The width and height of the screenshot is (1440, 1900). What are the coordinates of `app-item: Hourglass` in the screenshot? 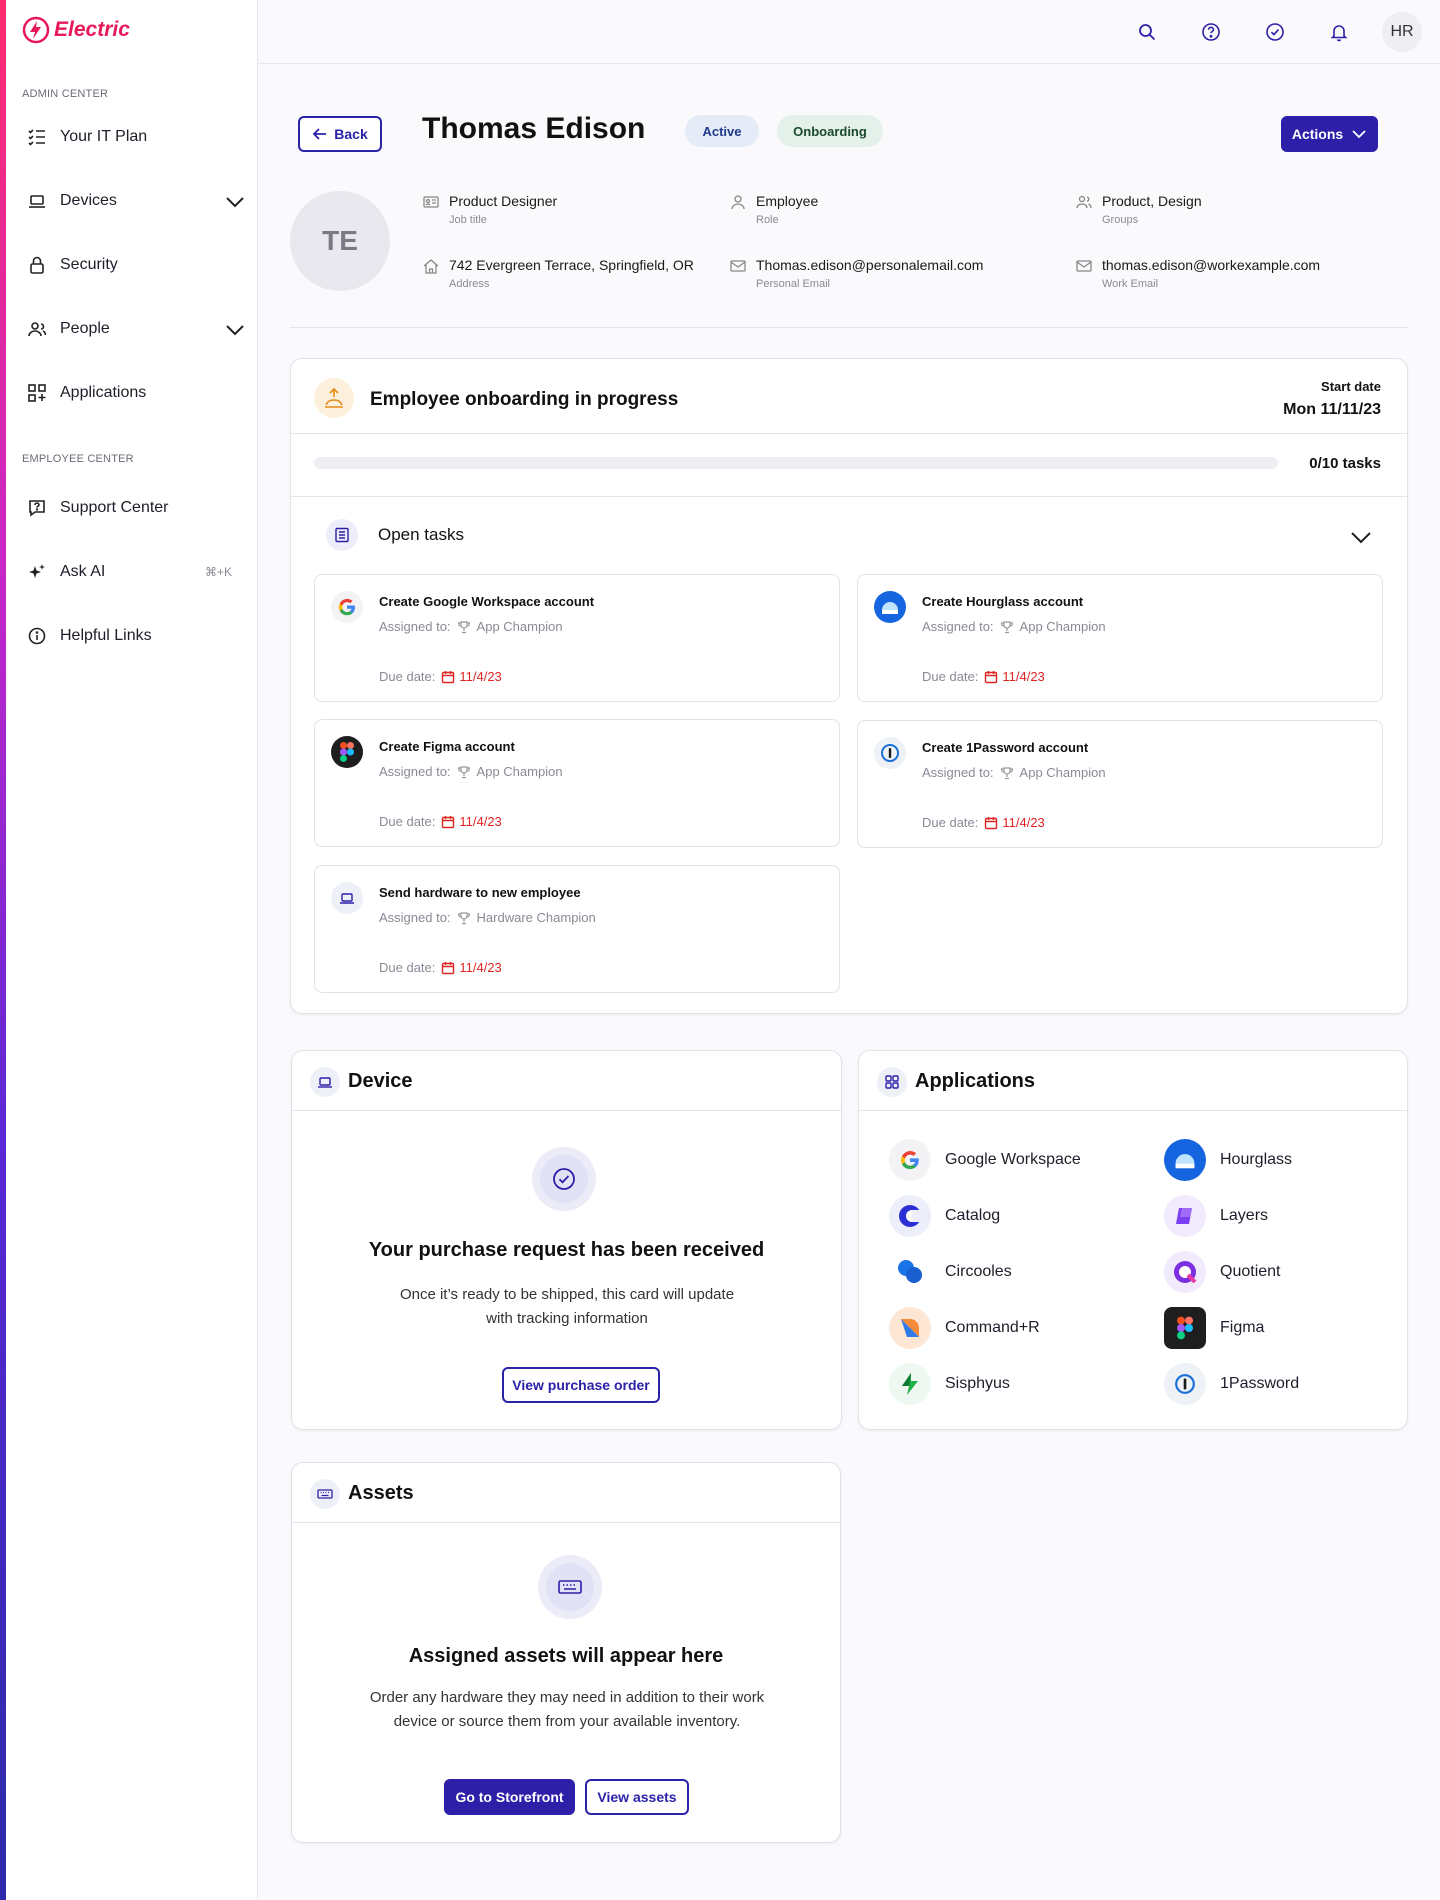 It's located at (1228, 1160).